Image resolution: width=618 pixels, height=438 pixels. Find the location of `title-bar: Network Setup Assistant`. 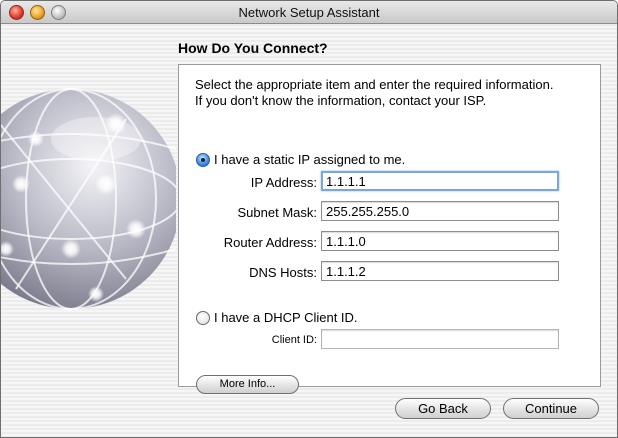

title-bar: Network Setup Assistant is located at coordinates (309, 12).